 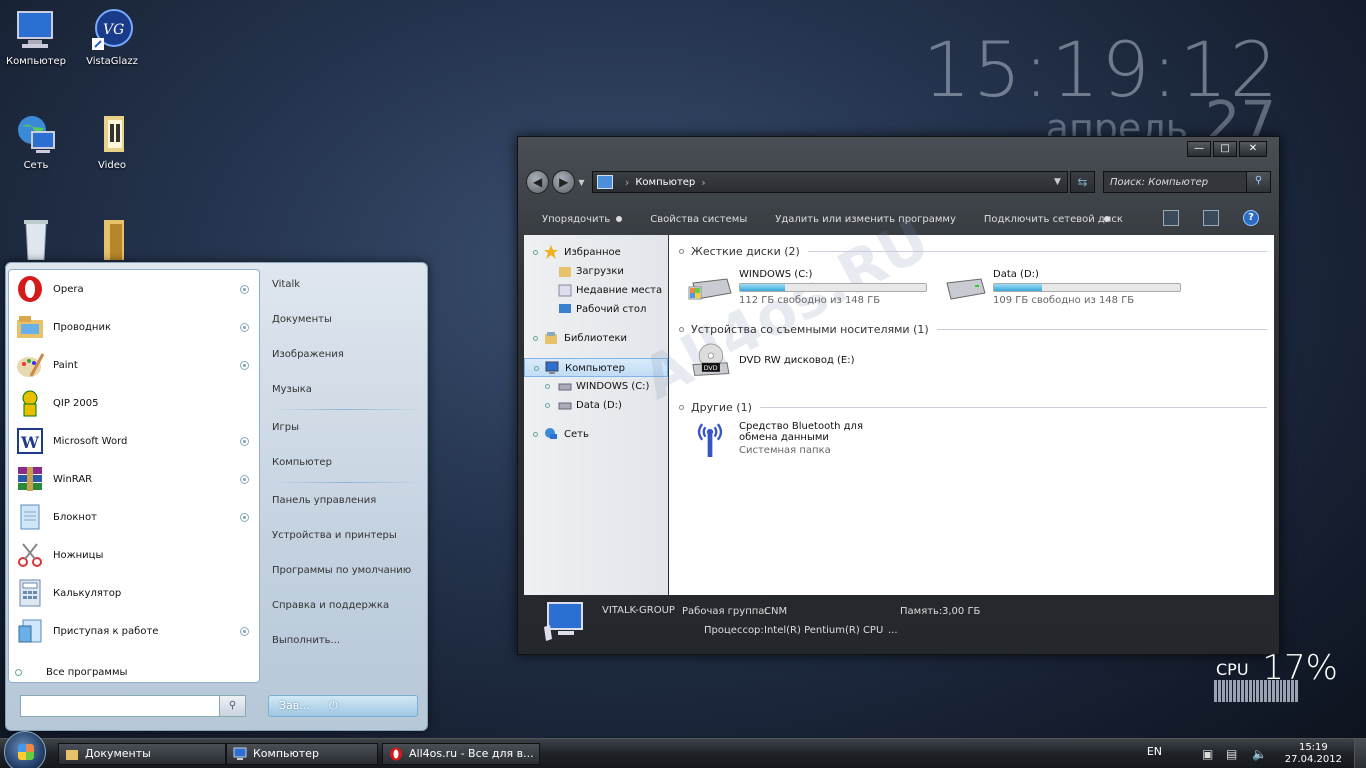 What do you see at coordinates (134, 365) in the screenshot?
I see `program-paint: Paint` at bounding box center [134, 365].